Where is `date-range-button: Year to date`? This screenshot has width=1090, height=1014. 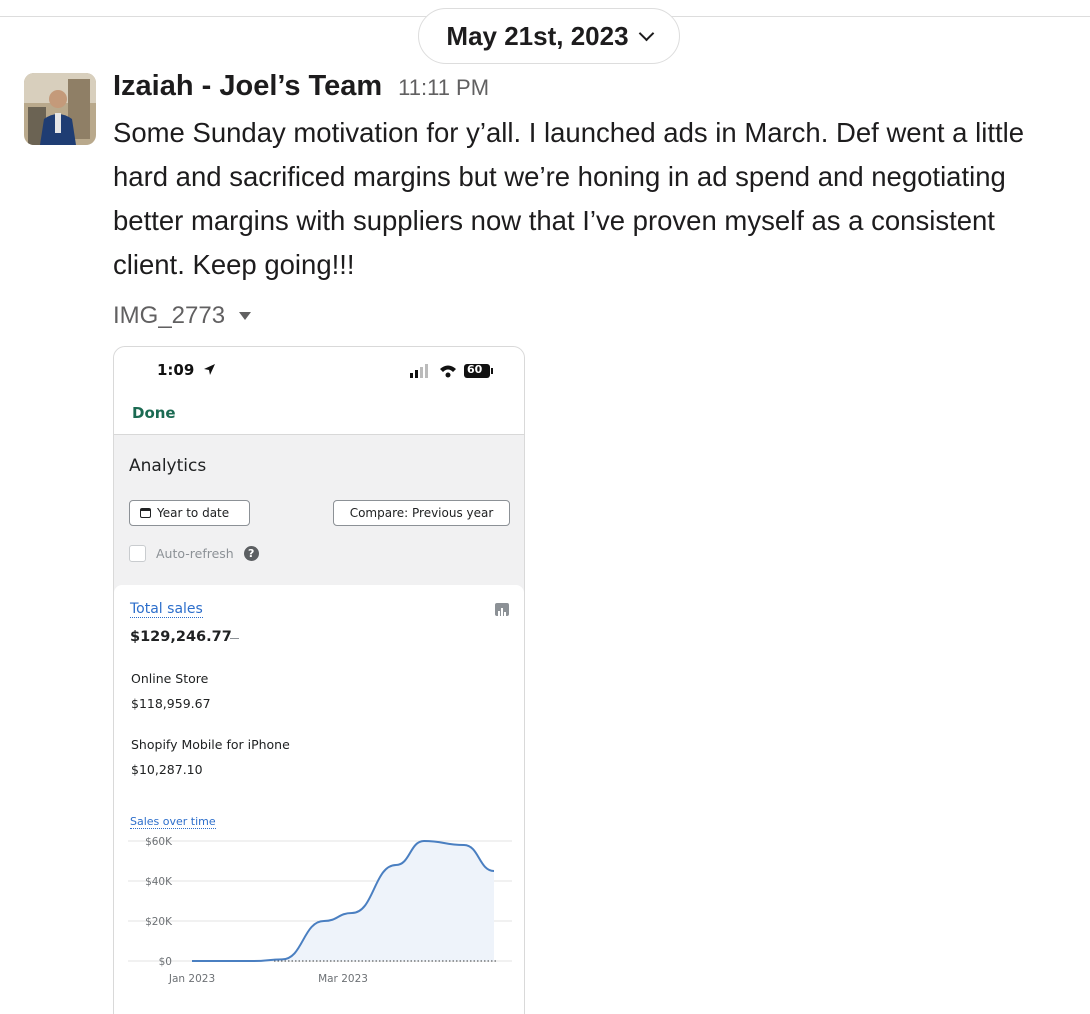
date-range-button: Year to date is located at coordinates (189, 513).